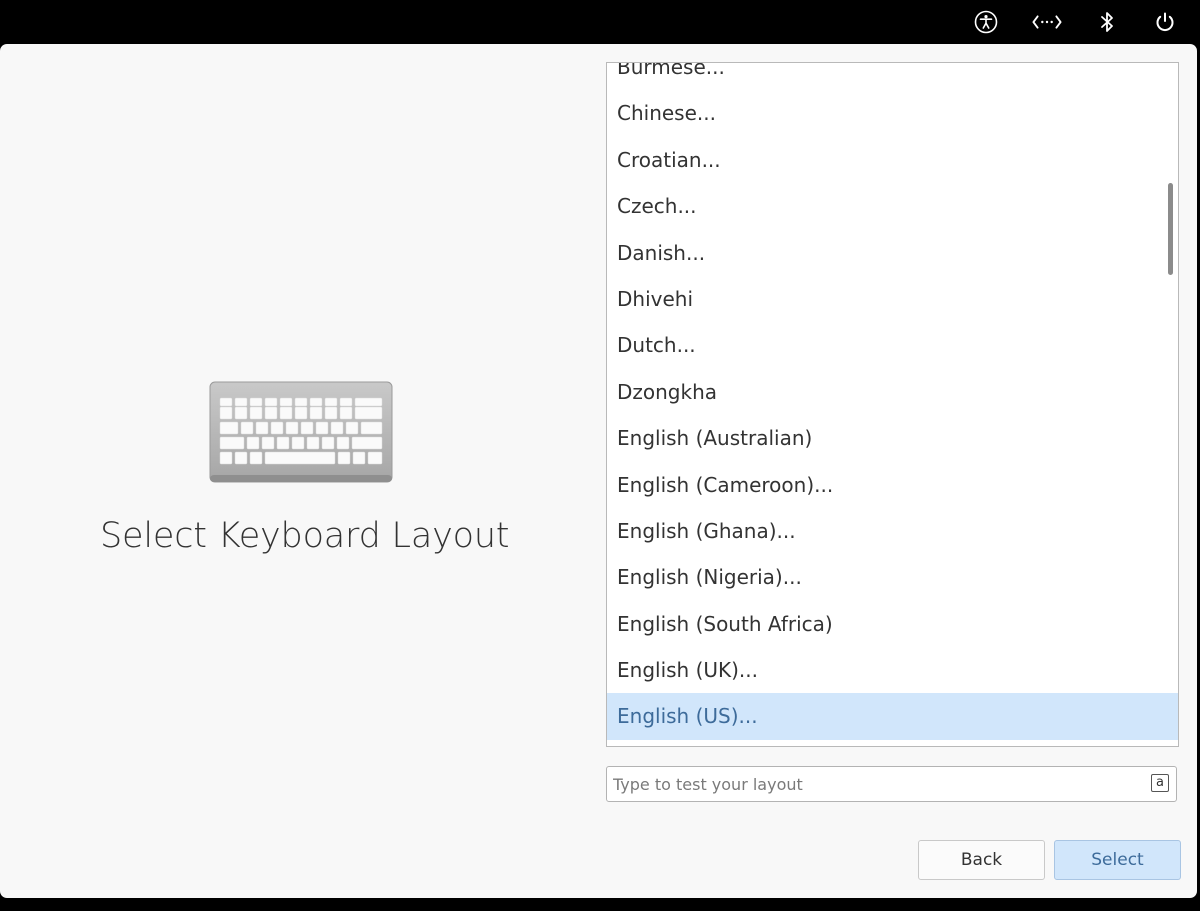 This screenshot has height=911, width=1200. Describe the element at coordinates (1047, 22) in the screenshot. I see `network-icon` at that location.